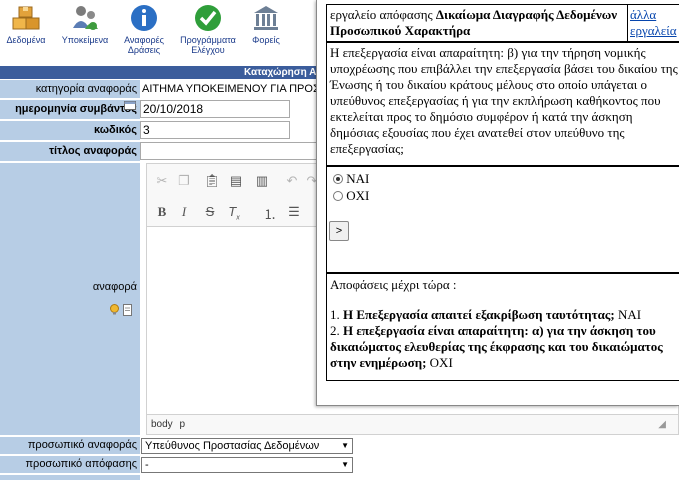 Image resolution: width=679 pixels, height=480 pixels. Describe the element at coordinates (114, 287) in the screenshot. I see `report-label: αναφορά` at that location.